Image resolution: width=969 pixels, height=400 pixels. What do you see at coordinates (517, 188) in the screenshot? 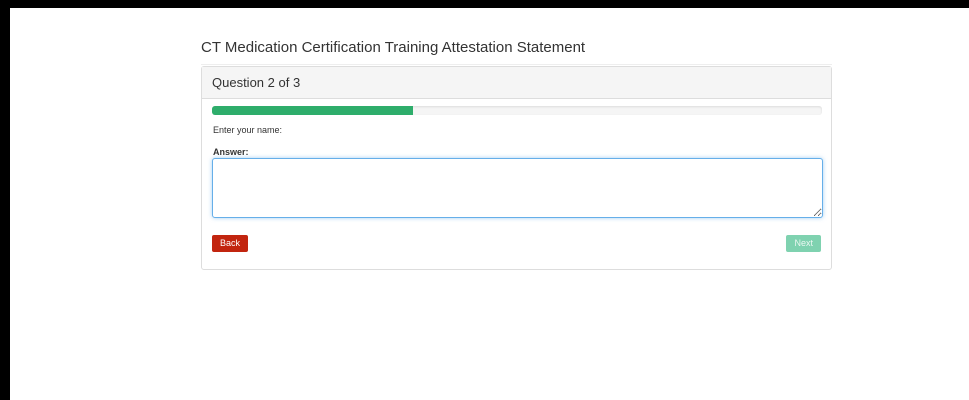
I see `answer-textarea` at bounding box center [517, 188].